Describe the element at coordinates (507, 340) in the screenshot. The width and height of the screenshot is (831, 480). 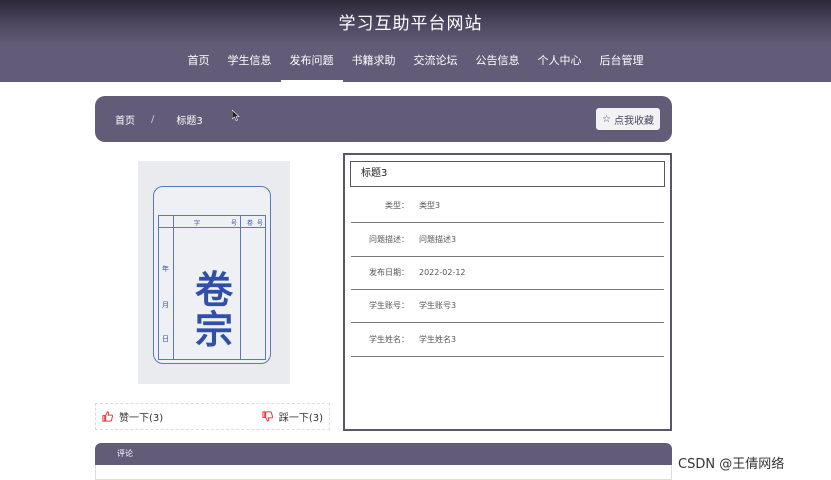
I see `detail-row-student-name: 学生姓名： 学生姓名3` at that location.